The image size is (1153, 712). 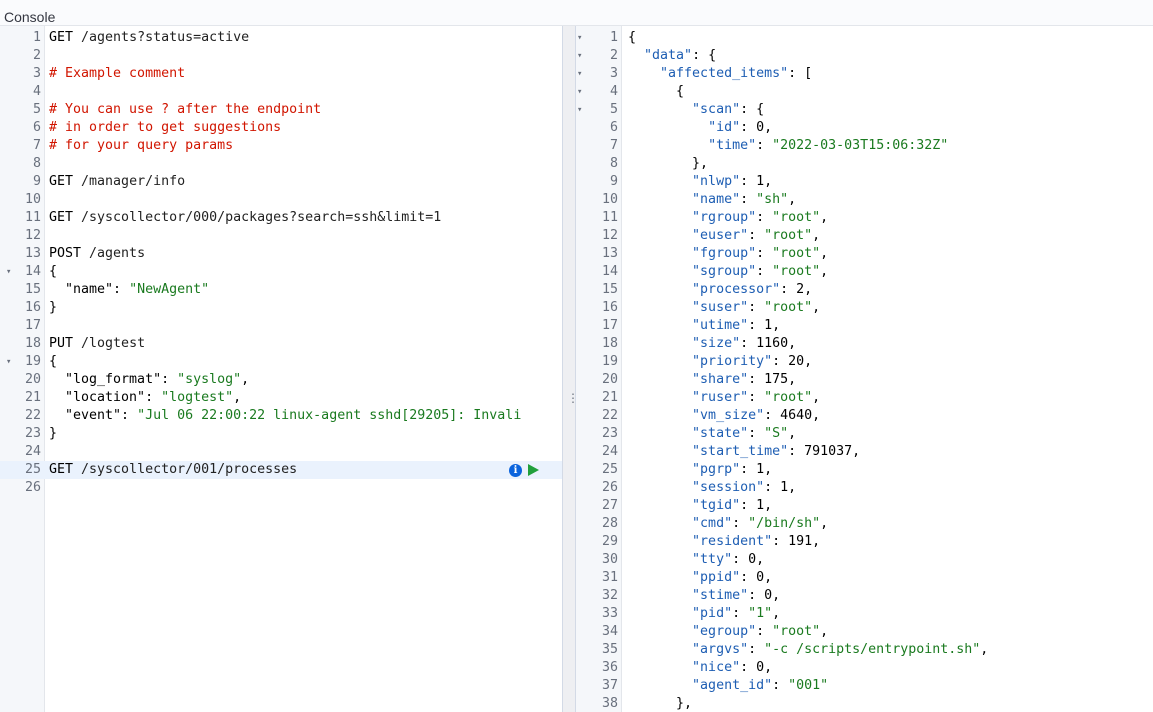 What do you see at coordinates (864, 308) in the screenshot?
I see `response-line: 16 "suser": "root",` at bounding box center [864, 308].